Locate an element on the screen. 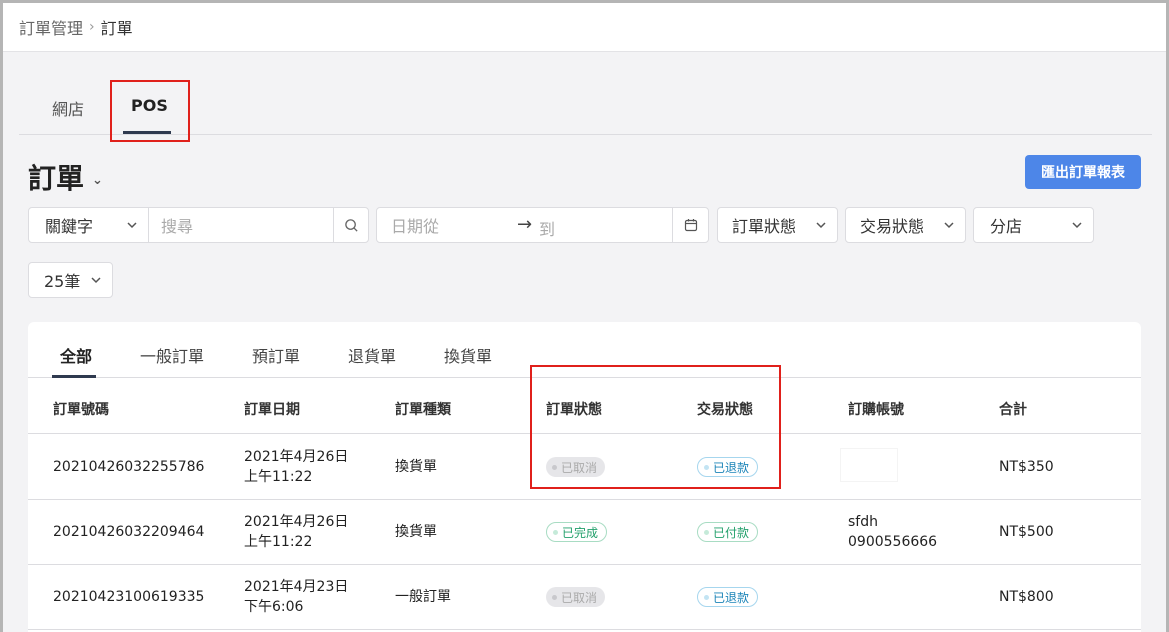 The image size is (1169, 632). date-range-input: 日期從 → 到 is located at coordinates (524, 225).